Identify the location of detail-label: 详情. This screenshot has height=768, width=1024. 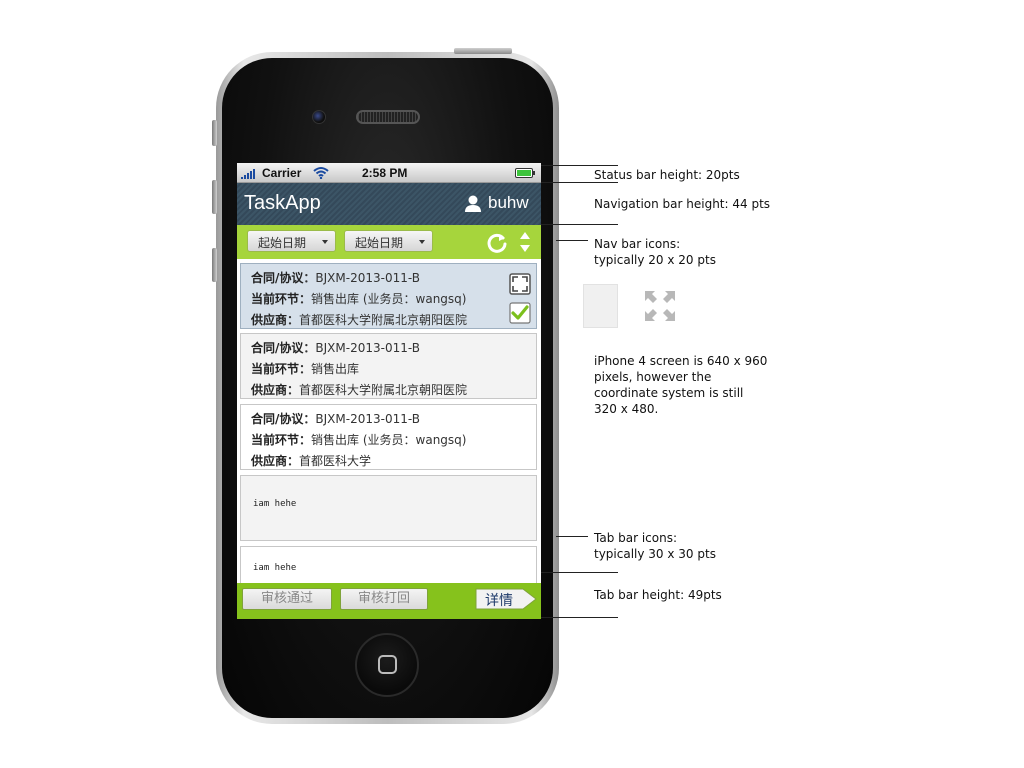
(499, 601).